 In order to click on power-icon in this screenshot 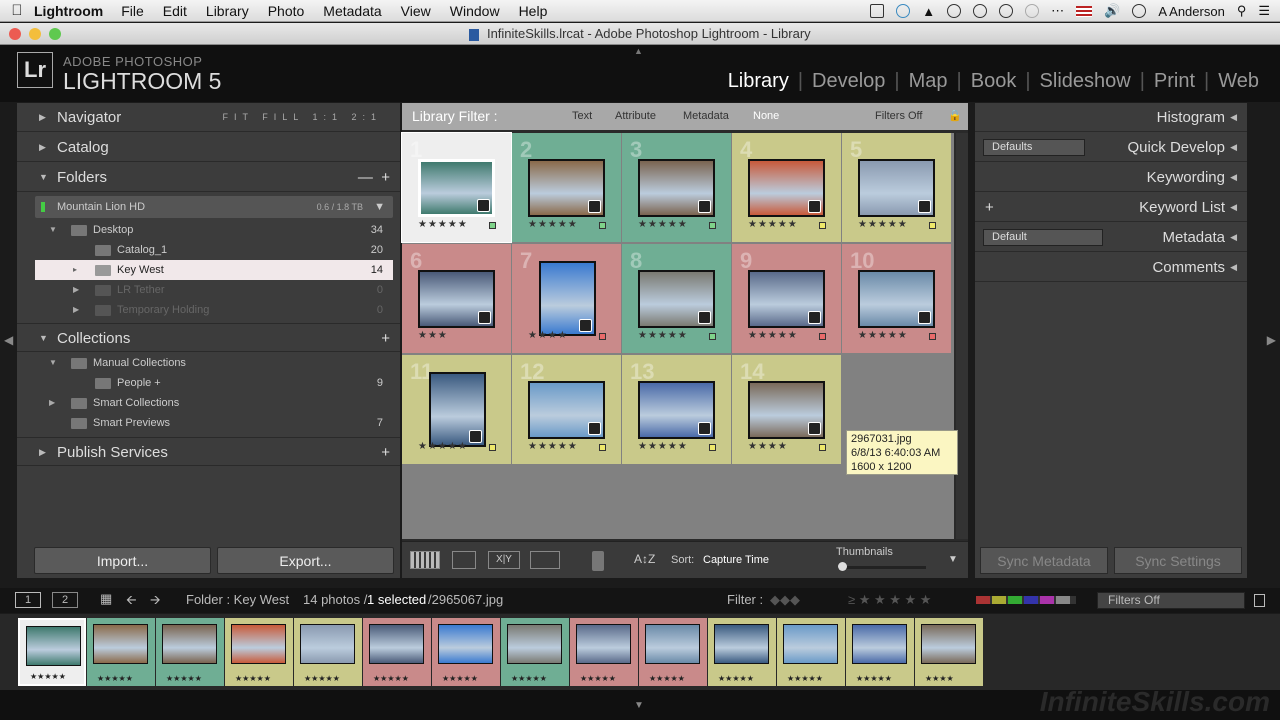, I will do `click(954, 11)`.